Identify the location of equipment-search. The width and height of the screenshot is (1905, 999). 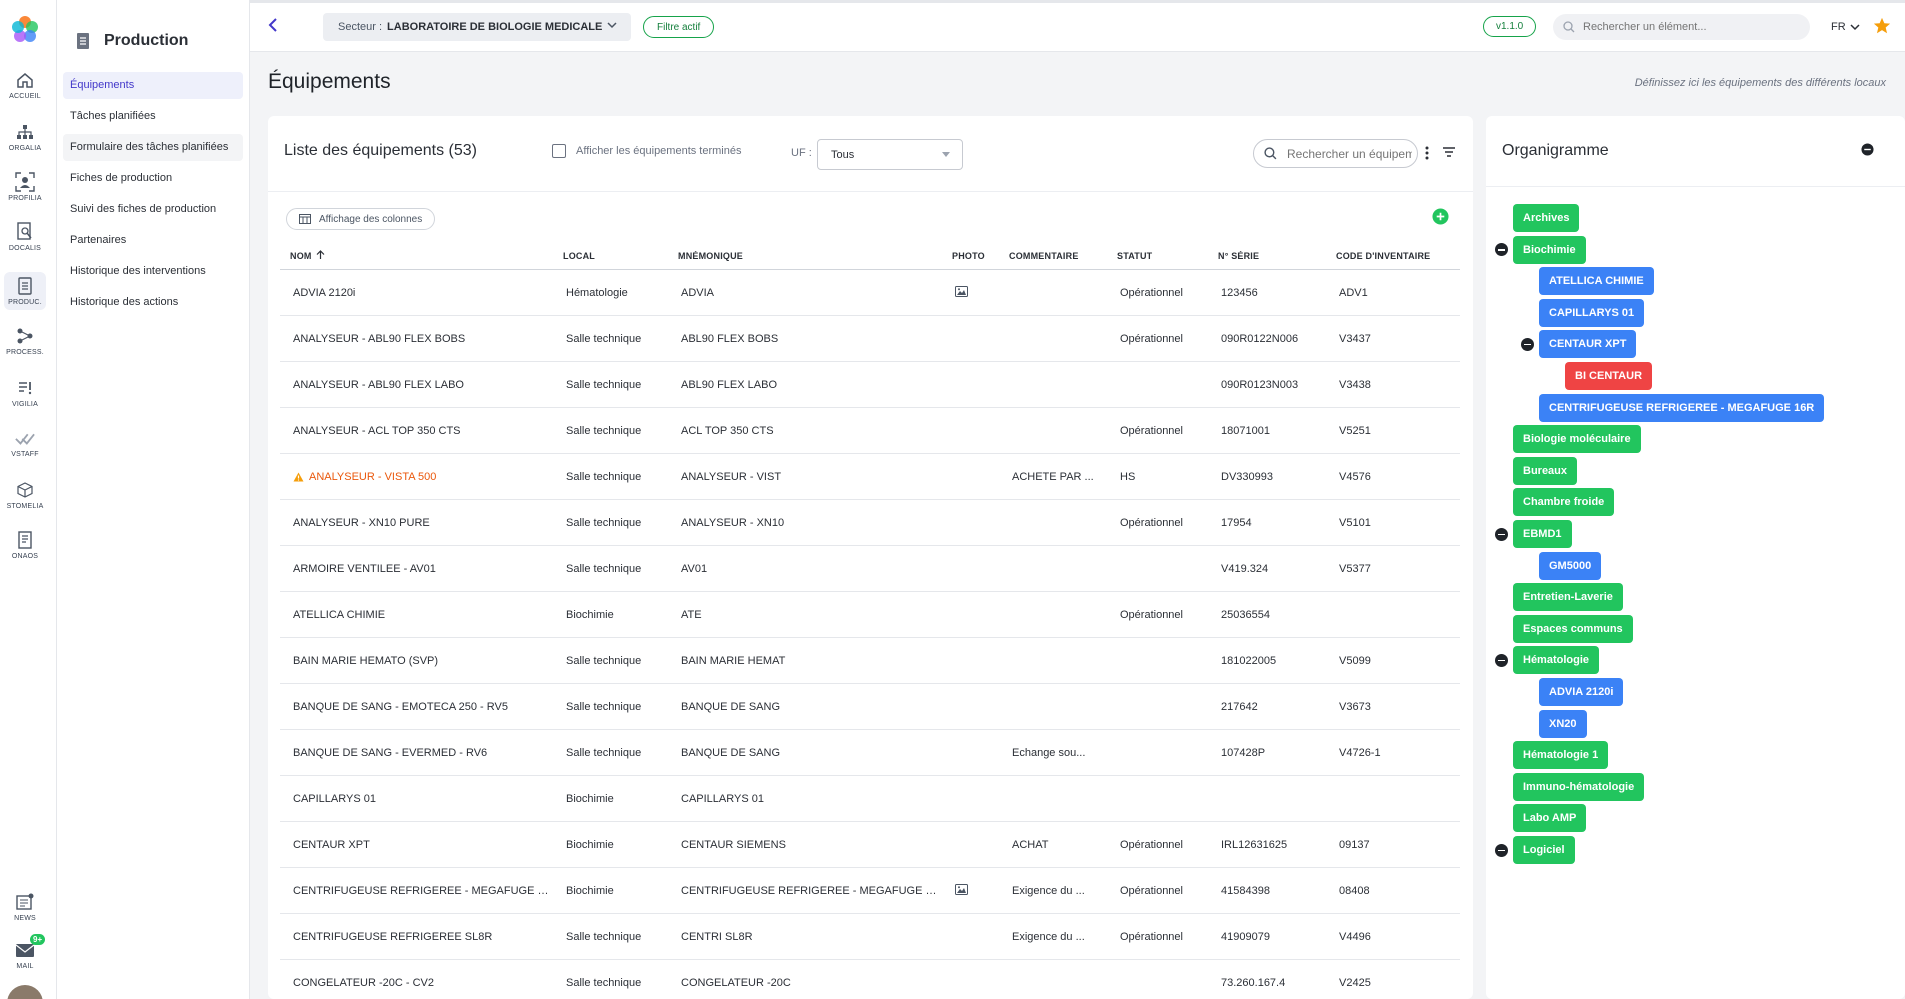
(1335, 153).